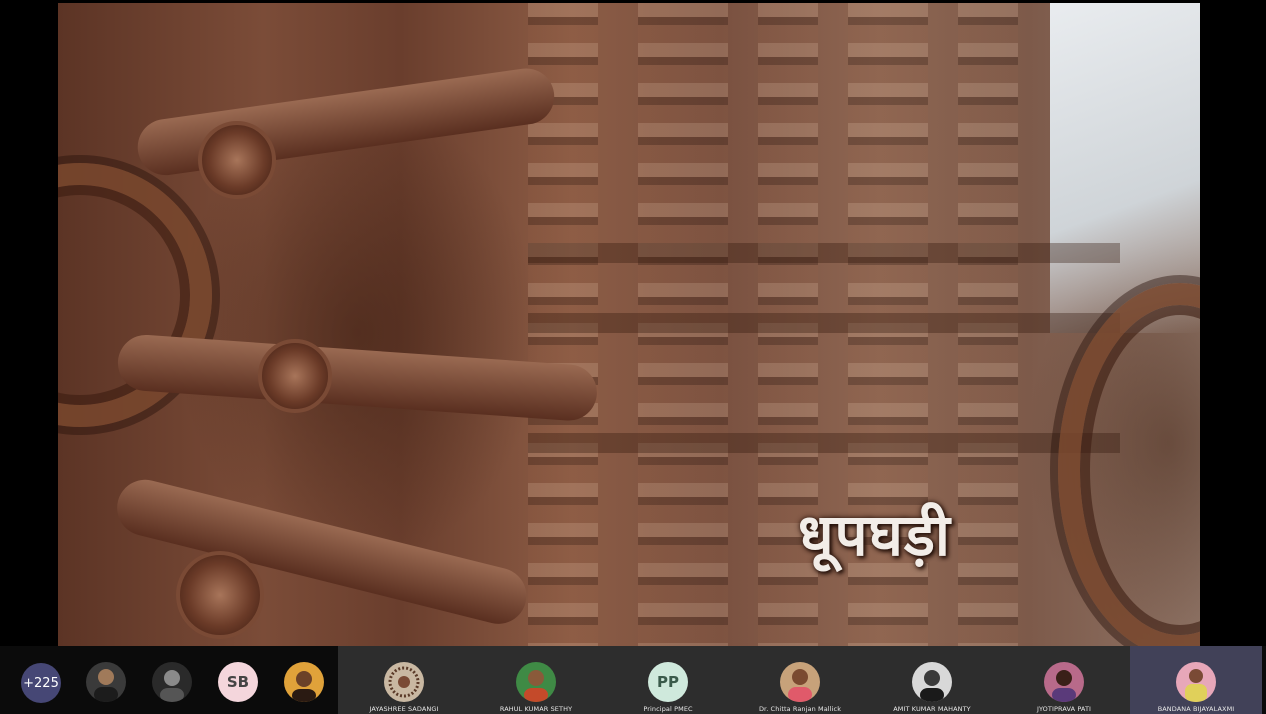 The height and width of the screenshot is (714, 1266). I want to click on avatar-initials: PP, so click(668, 682).